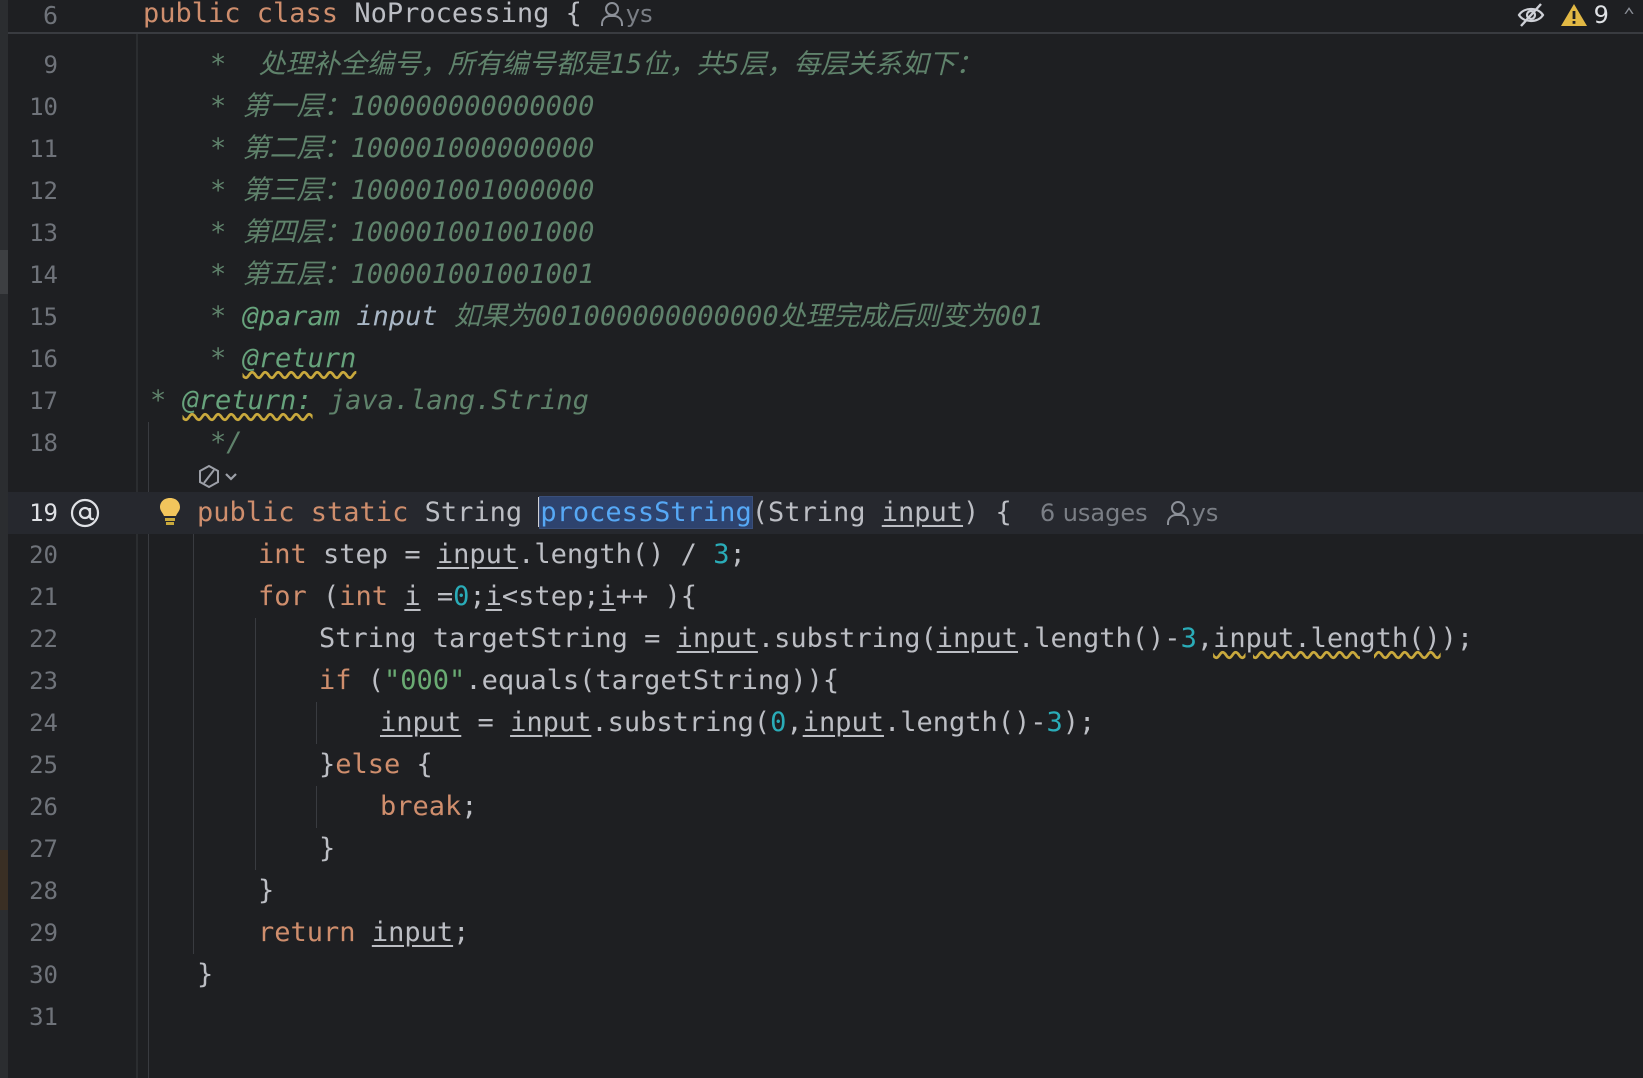  I want to click on doc-return-line: * @return, so click(283, 359).